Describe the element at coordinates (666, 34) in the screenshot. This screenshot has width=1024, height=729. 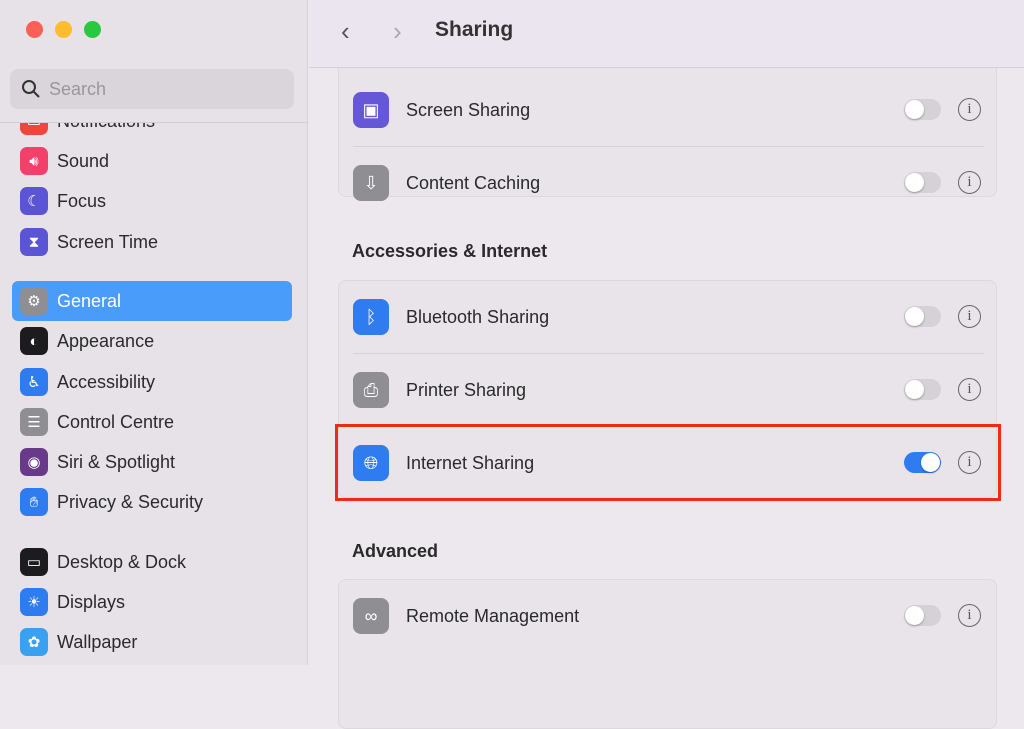
I see `toolbar: ‹ › Sharing` at that location.